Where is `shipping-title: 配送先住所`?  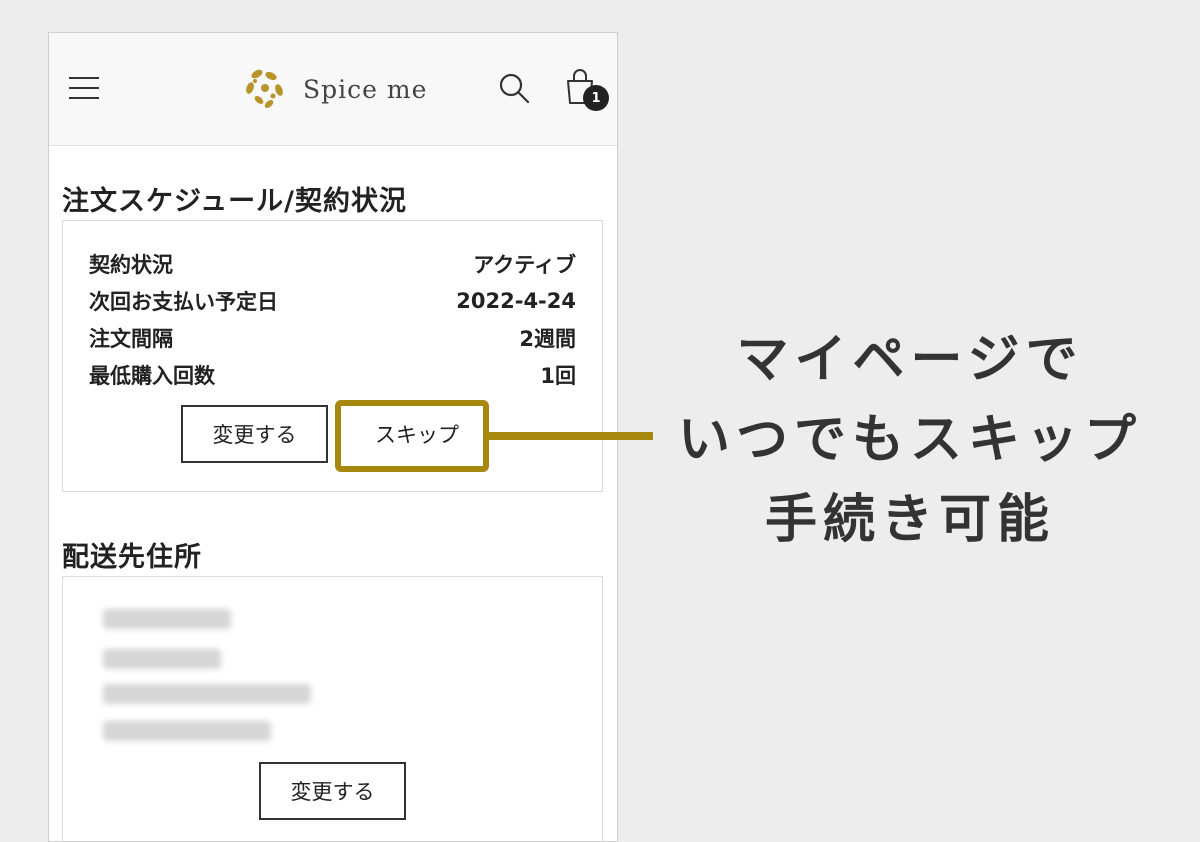
shipping-title: 配送先住所 is located at coordinates (132, 557).